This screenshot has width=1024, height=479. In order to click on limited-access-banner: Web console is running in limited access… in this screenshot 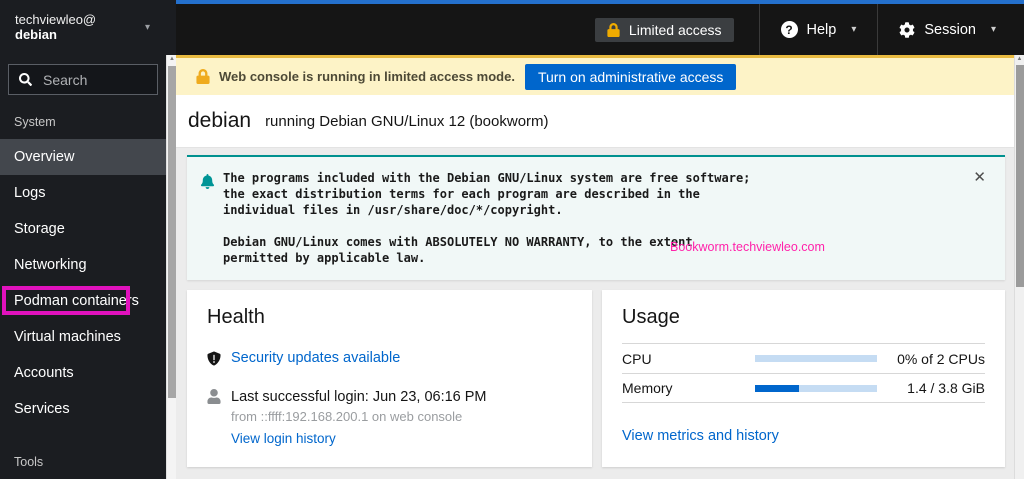, I will do `click(595, 75)`.